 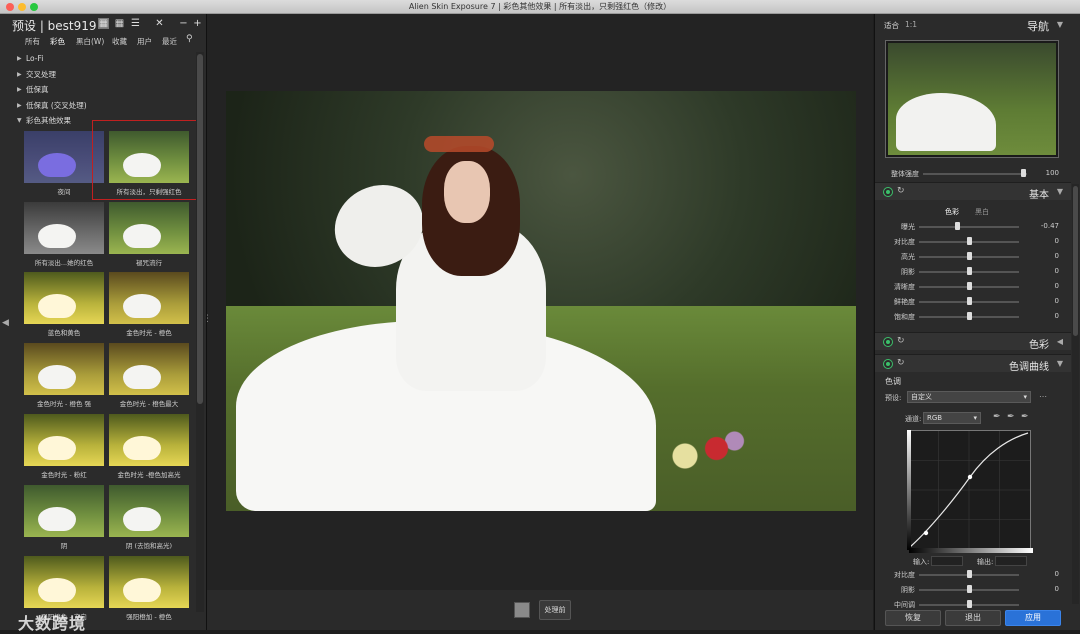 What do you see at coordinates (973, 227) in the screenshot?
I see `slider-row: 曝光 -0.47` at bounding box center [973, 227].